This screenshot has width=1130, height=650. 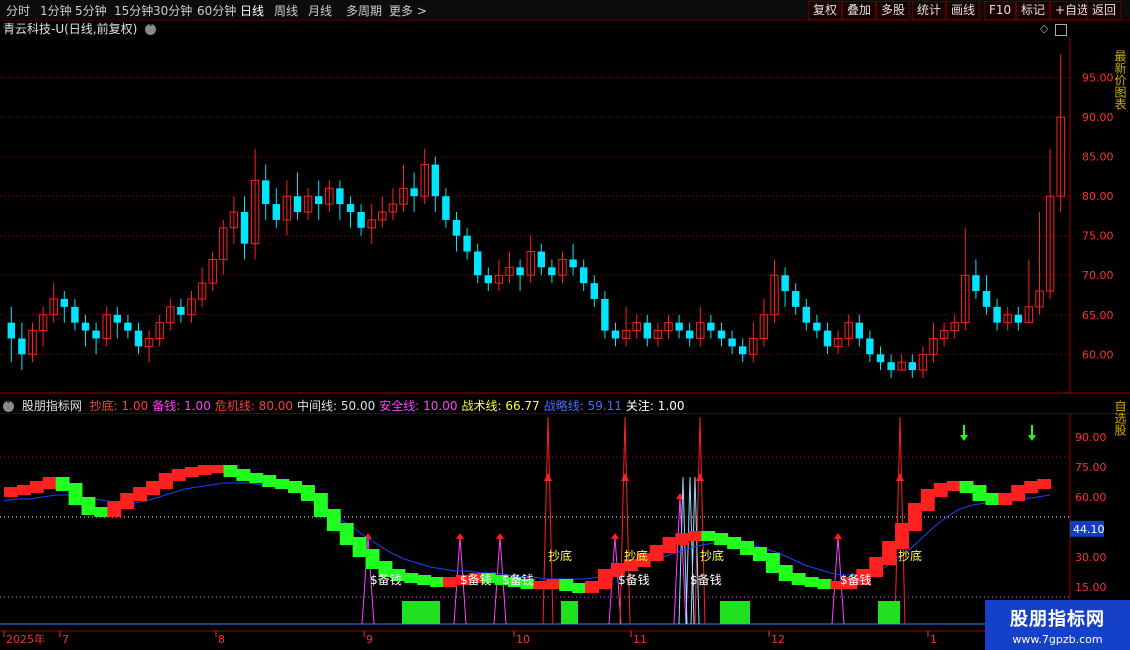 What do you see at coordinates (929, 10) in the screenshot?
I see `toolbar-button-3: 统计` at bounding box center [929, 10].